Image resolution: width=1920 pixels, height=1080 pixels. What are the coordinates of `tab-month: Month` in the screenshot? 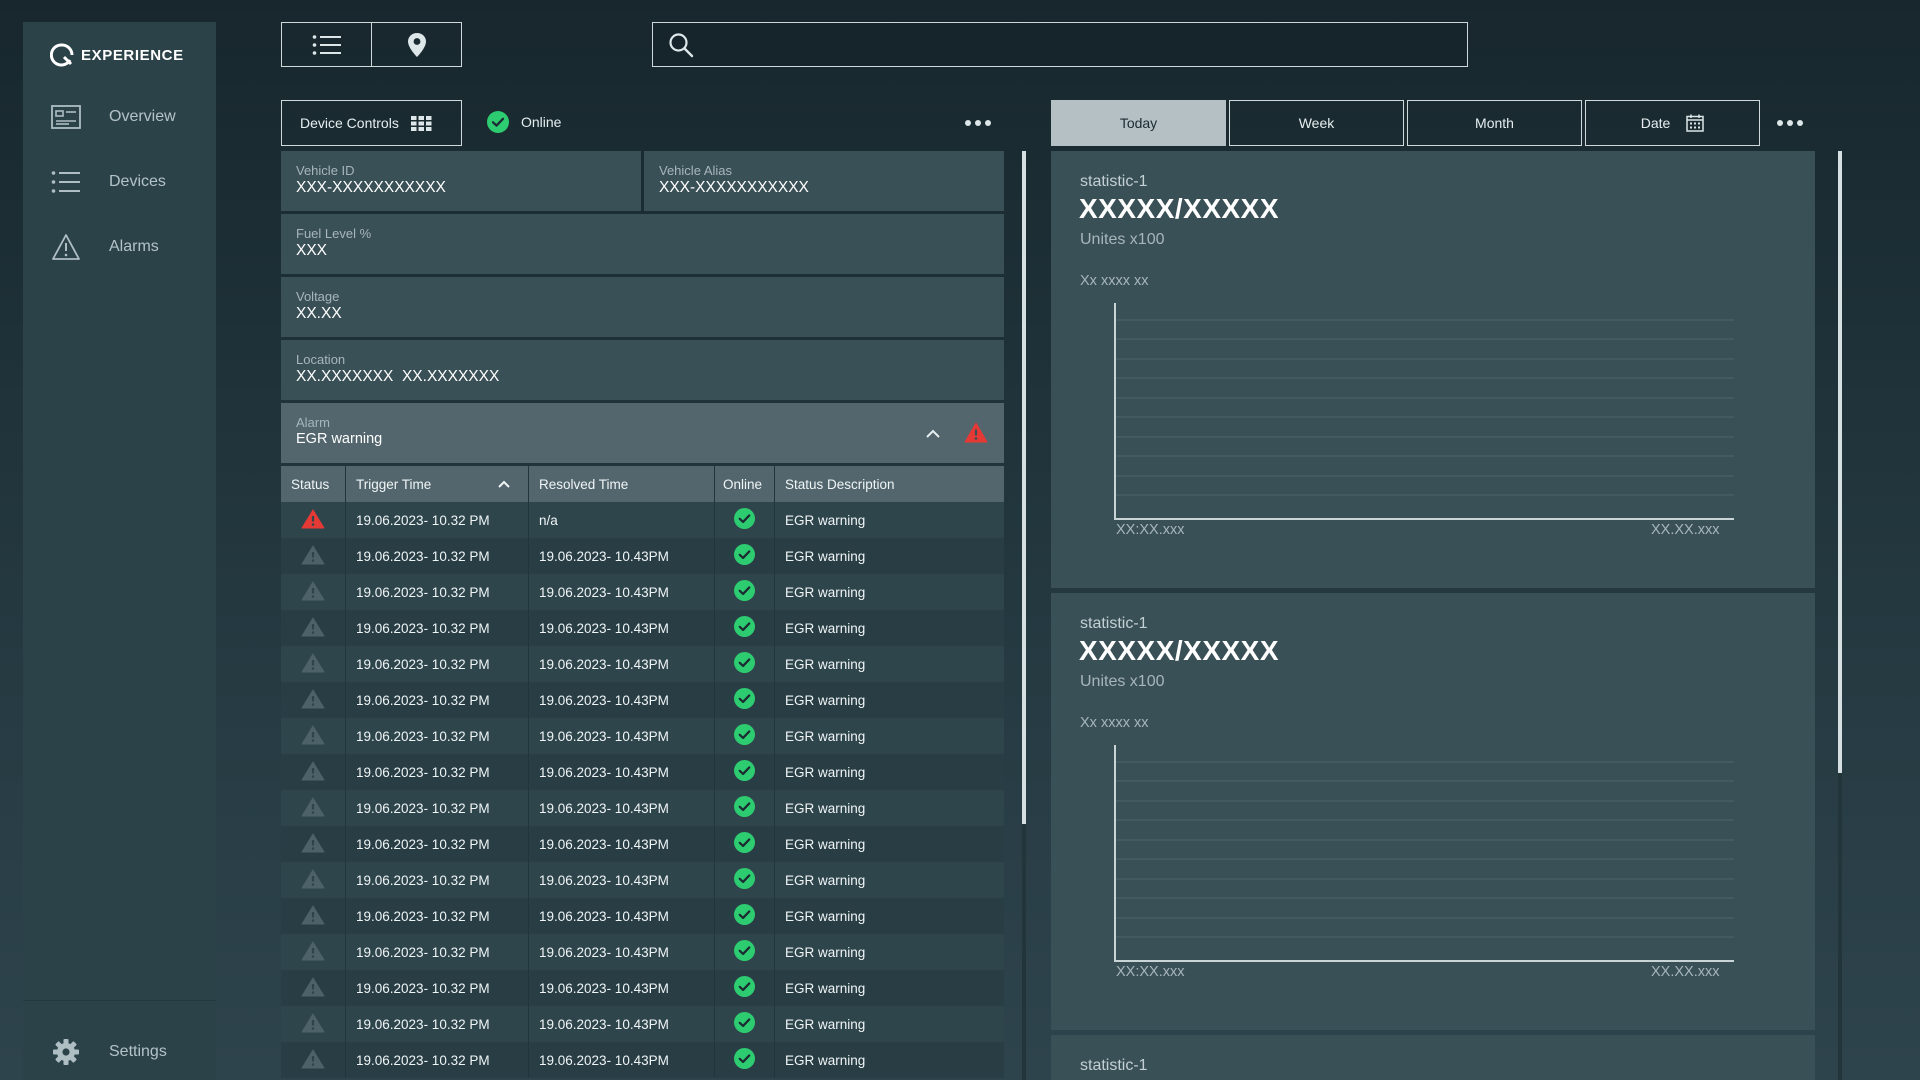 It's located at (1494, 123).